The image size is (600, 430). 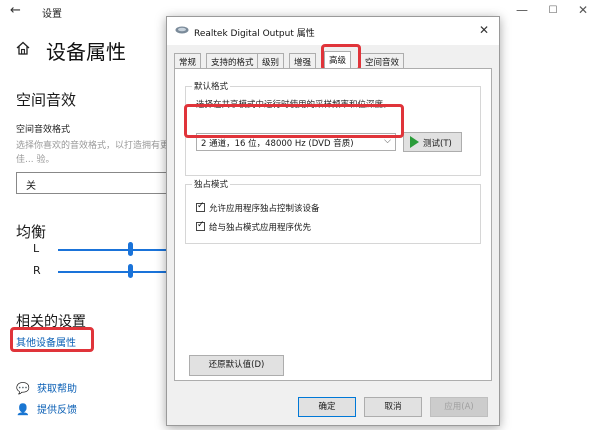 What do you see at coordinates (271, 61) in the screenshot?
I see `tab-levels: 级别` at bounding box center [271, 61].